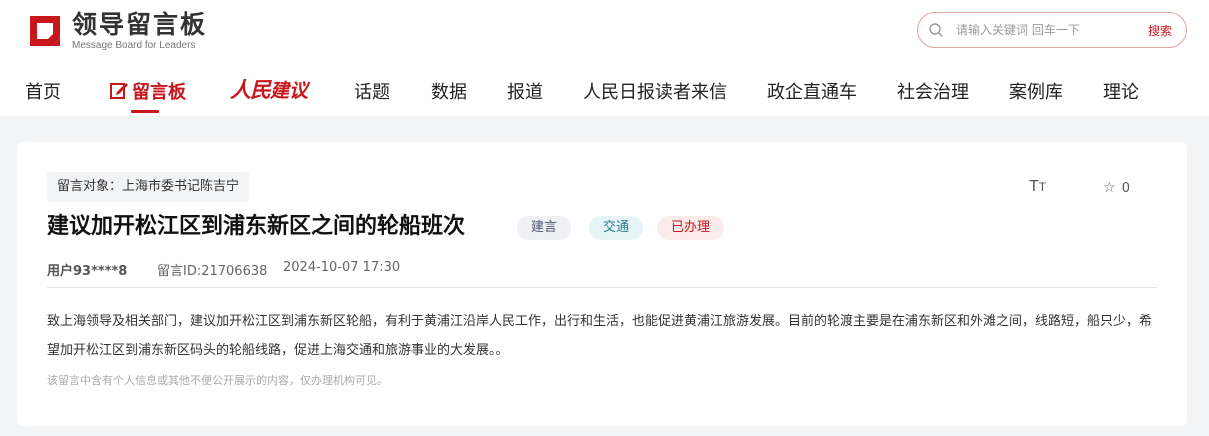 The image size is (1209, 436). I want to click on nav-readers-letters: 人民日报读者来信, so click(655, 91).